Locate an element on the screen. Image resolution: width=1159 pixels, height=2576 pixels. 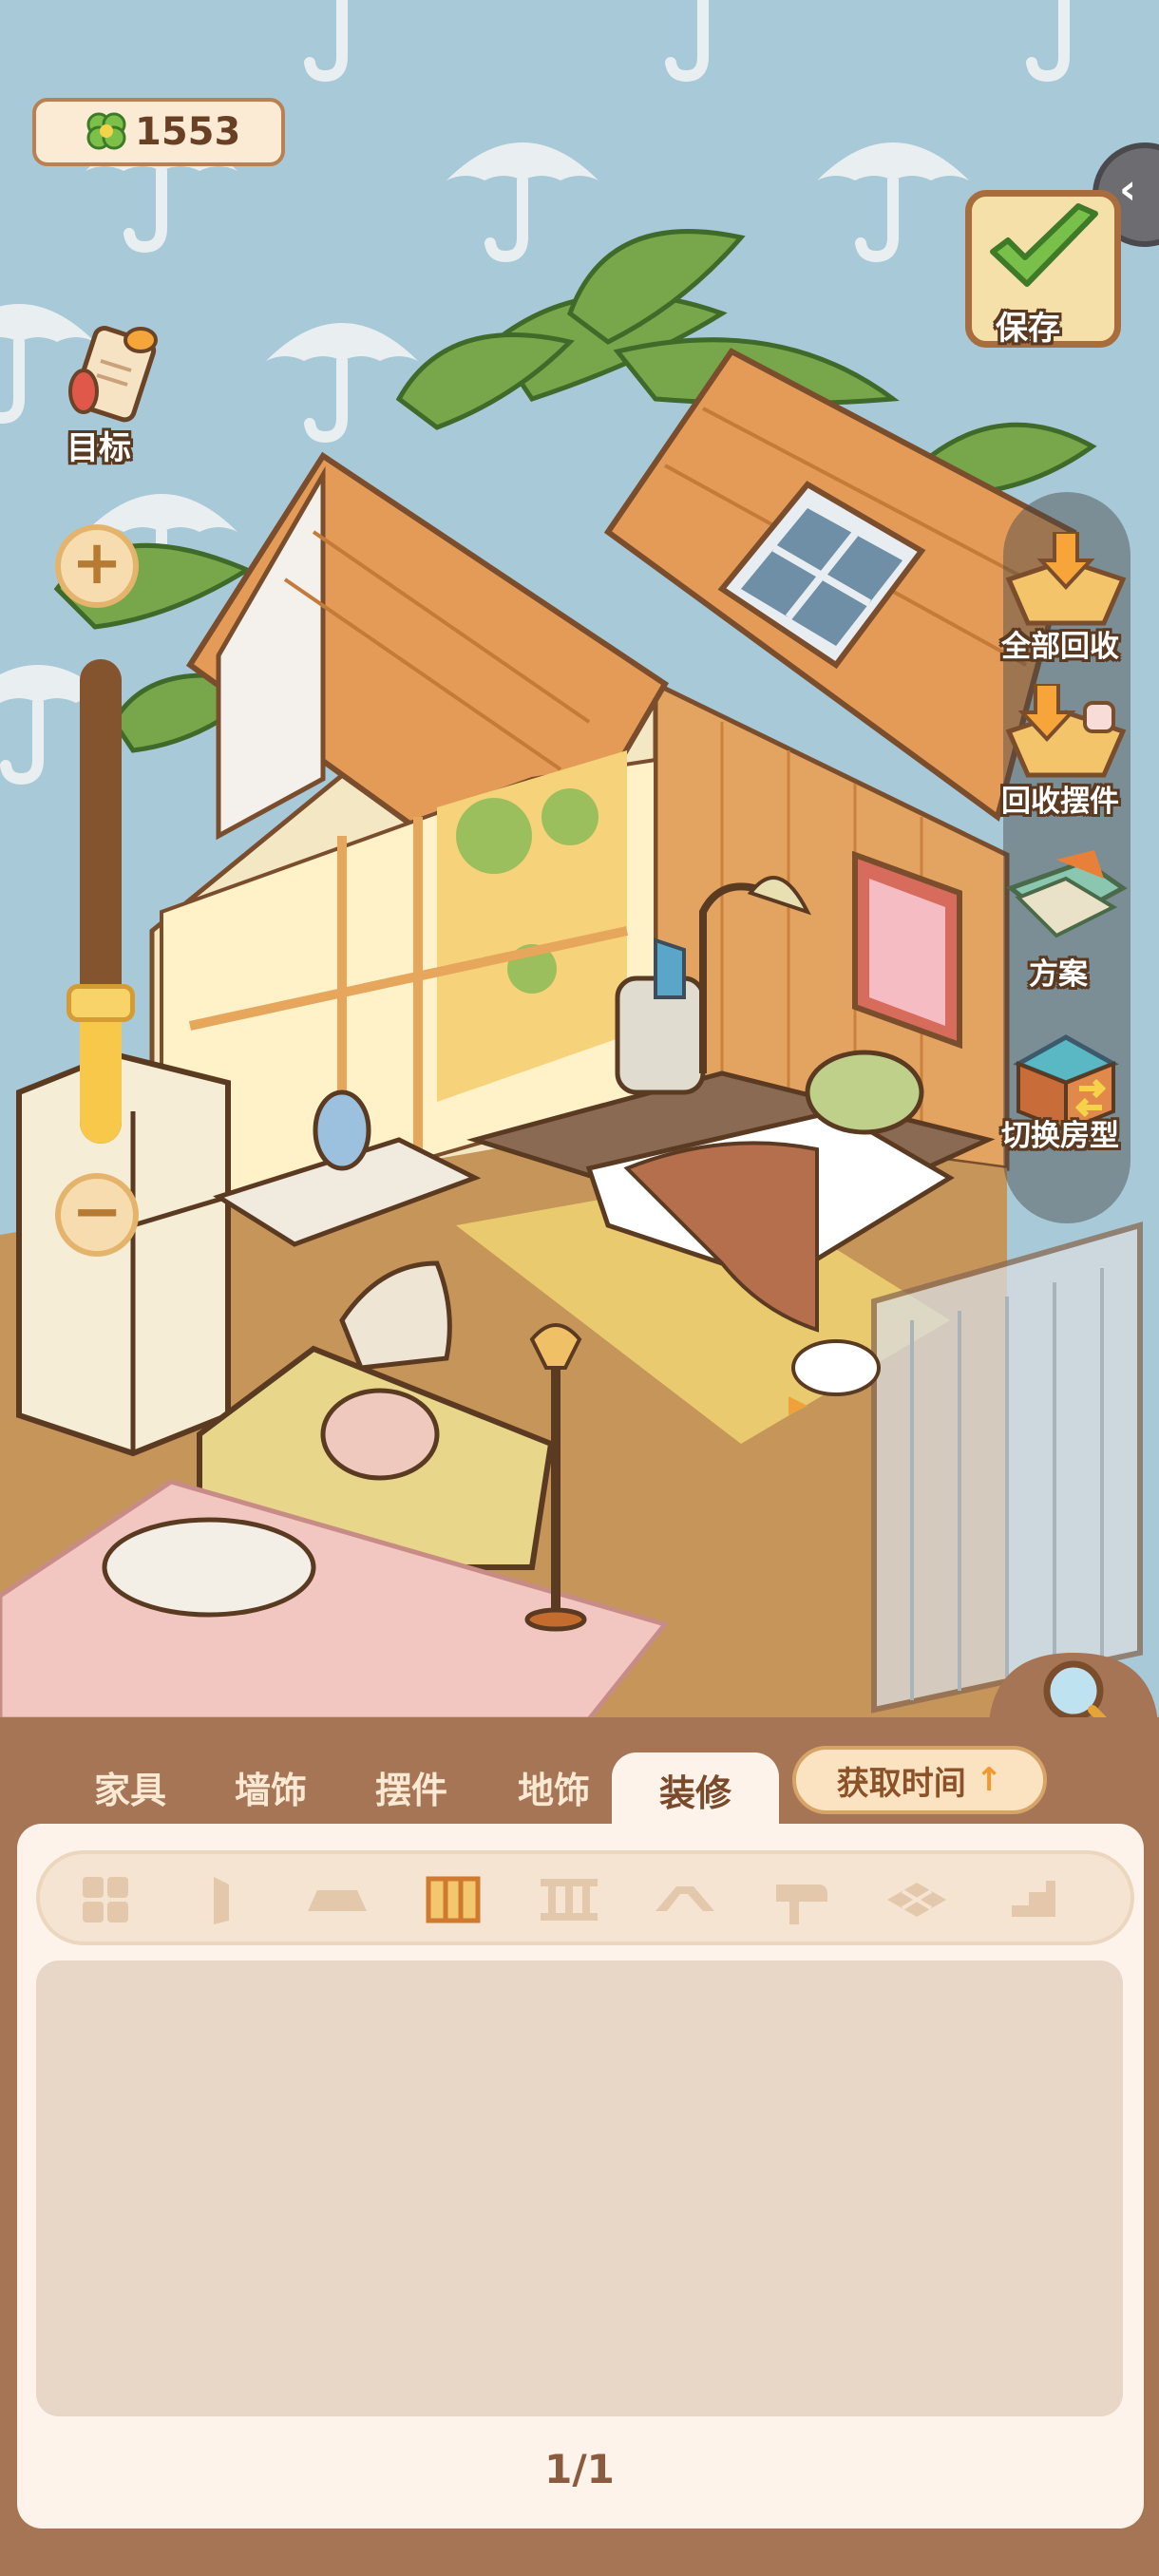
roof-icon is located at coordinates (685, 1898).